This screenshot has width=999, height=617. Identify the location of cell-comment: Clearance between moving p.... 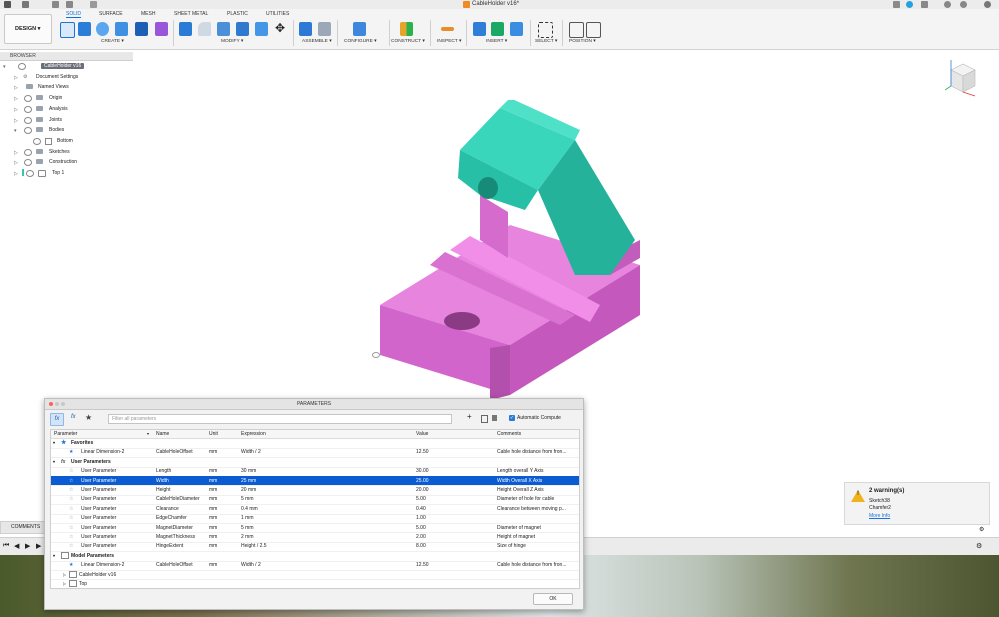
(531, 509).